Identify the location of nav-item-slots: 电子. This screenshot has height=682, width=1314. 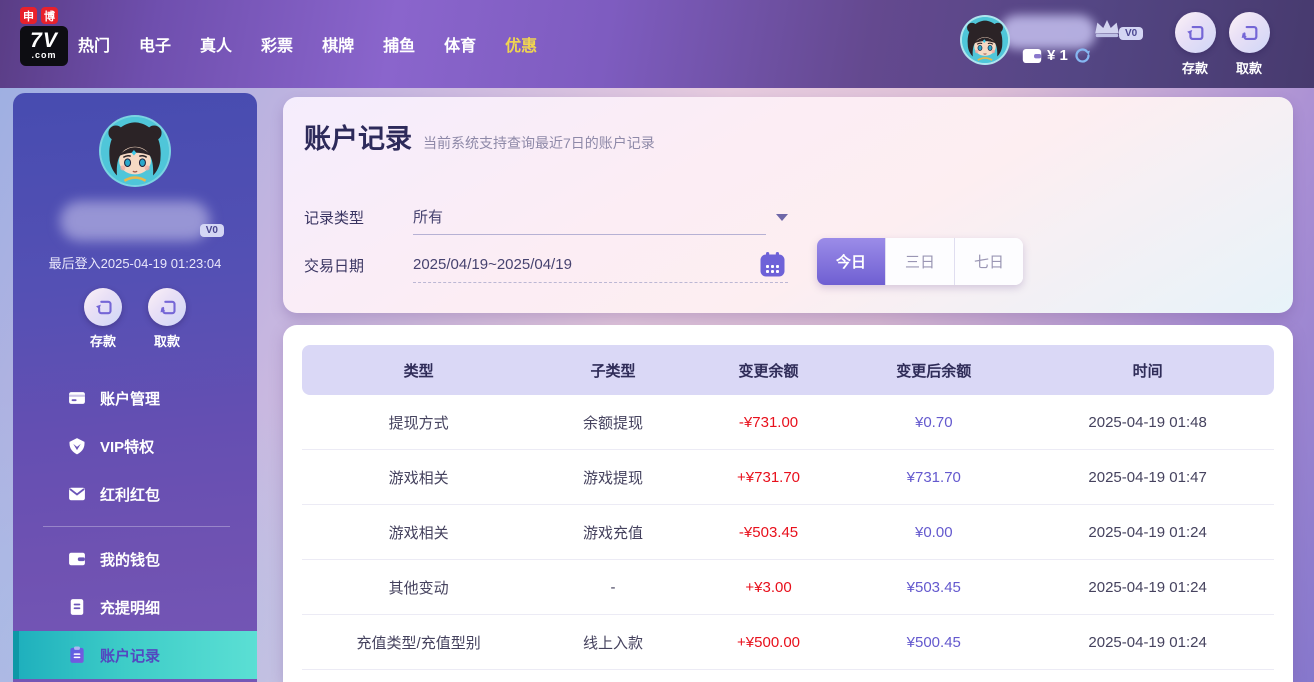
(155, 44).